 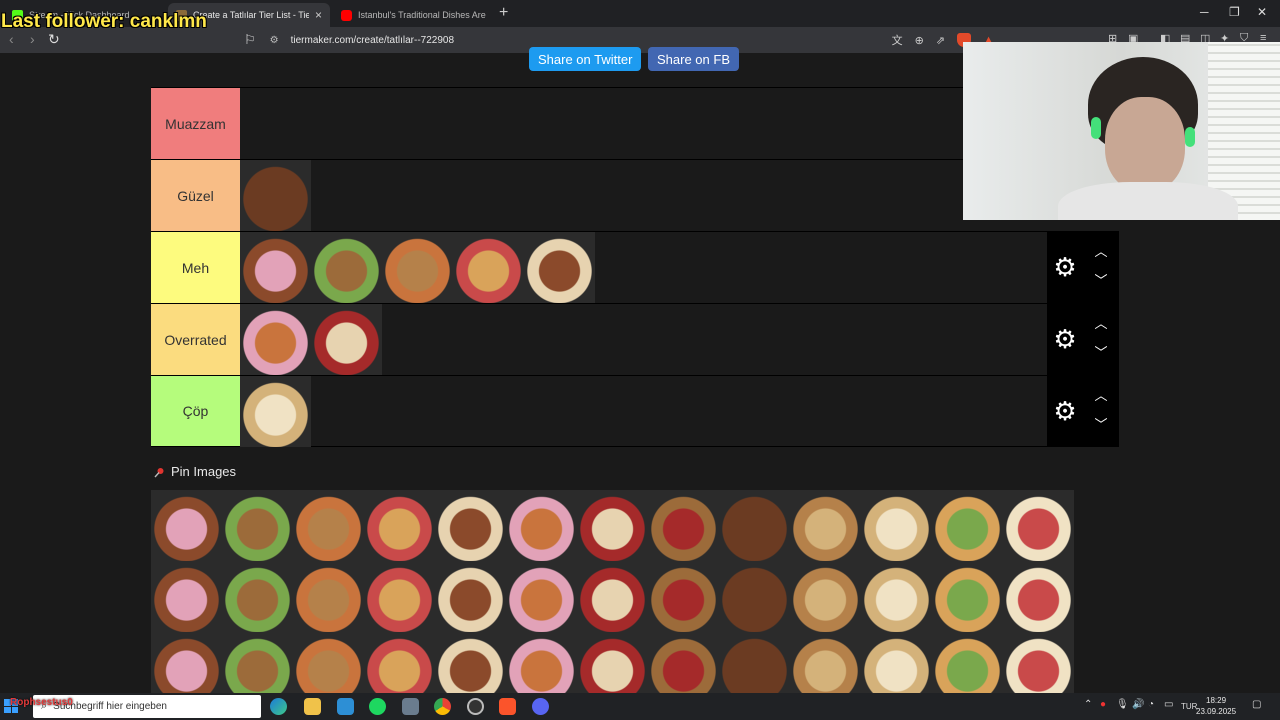 What do you see at coordinates (54, 39) in the screenshot?
I see `reload-icon: ↻` at bounding box center [54, 39].